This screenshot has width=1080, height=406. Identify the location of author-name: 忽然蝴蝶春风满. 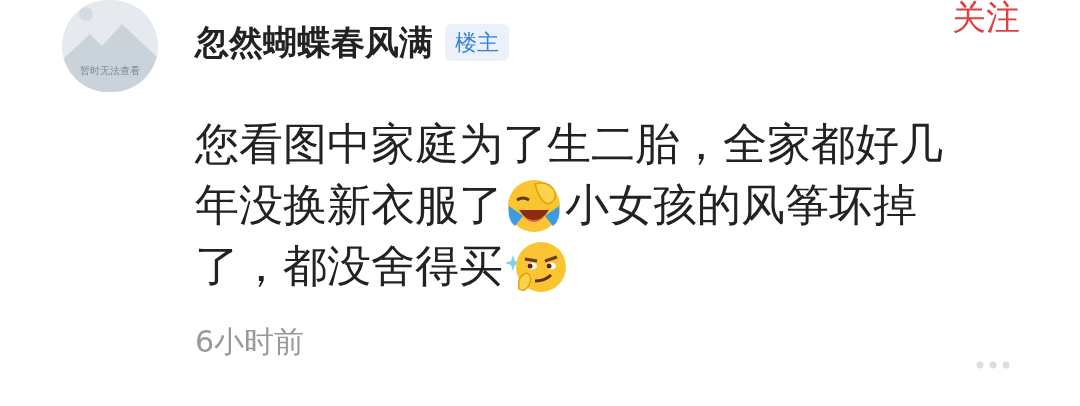
(314, 42).